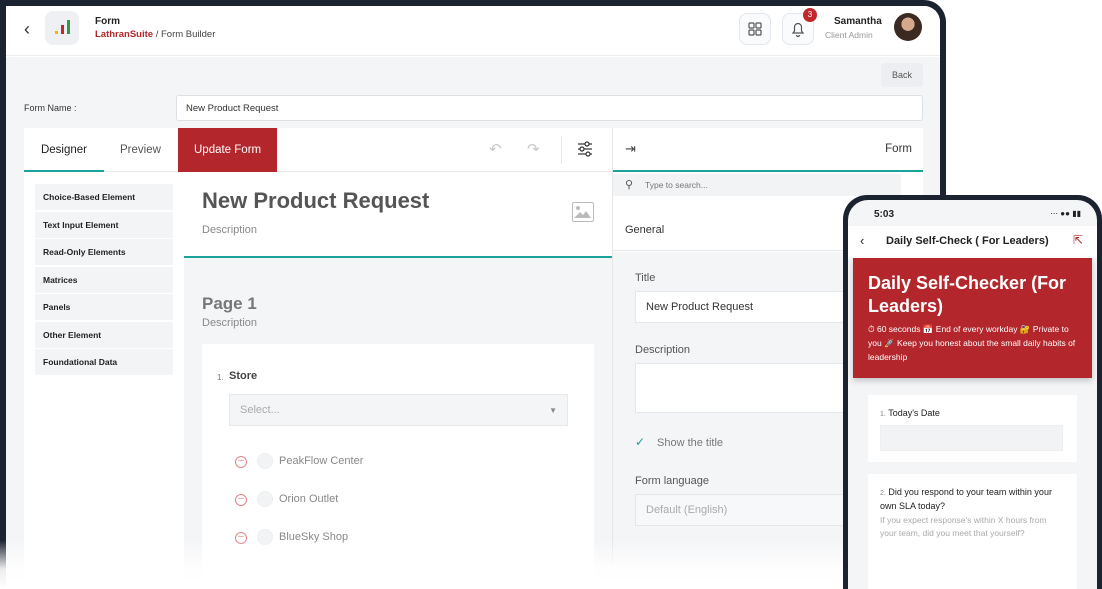 This screenshot has height=589, width=1102. Describe the element at coordinates (640, 442) in the screenshot. I see `checkmark-icon: ✓` at that location.